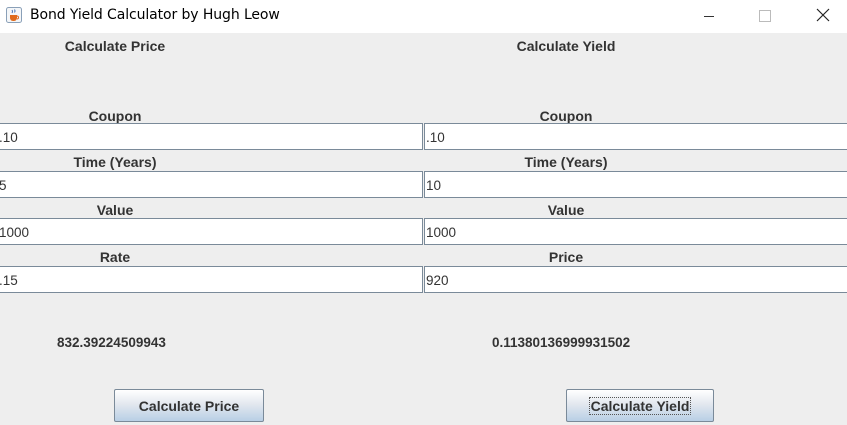 This screenshot has width=847, height=425. Describe the element at coordinates (211, 184) in the screenshot. I see `price-time-field` at that location.